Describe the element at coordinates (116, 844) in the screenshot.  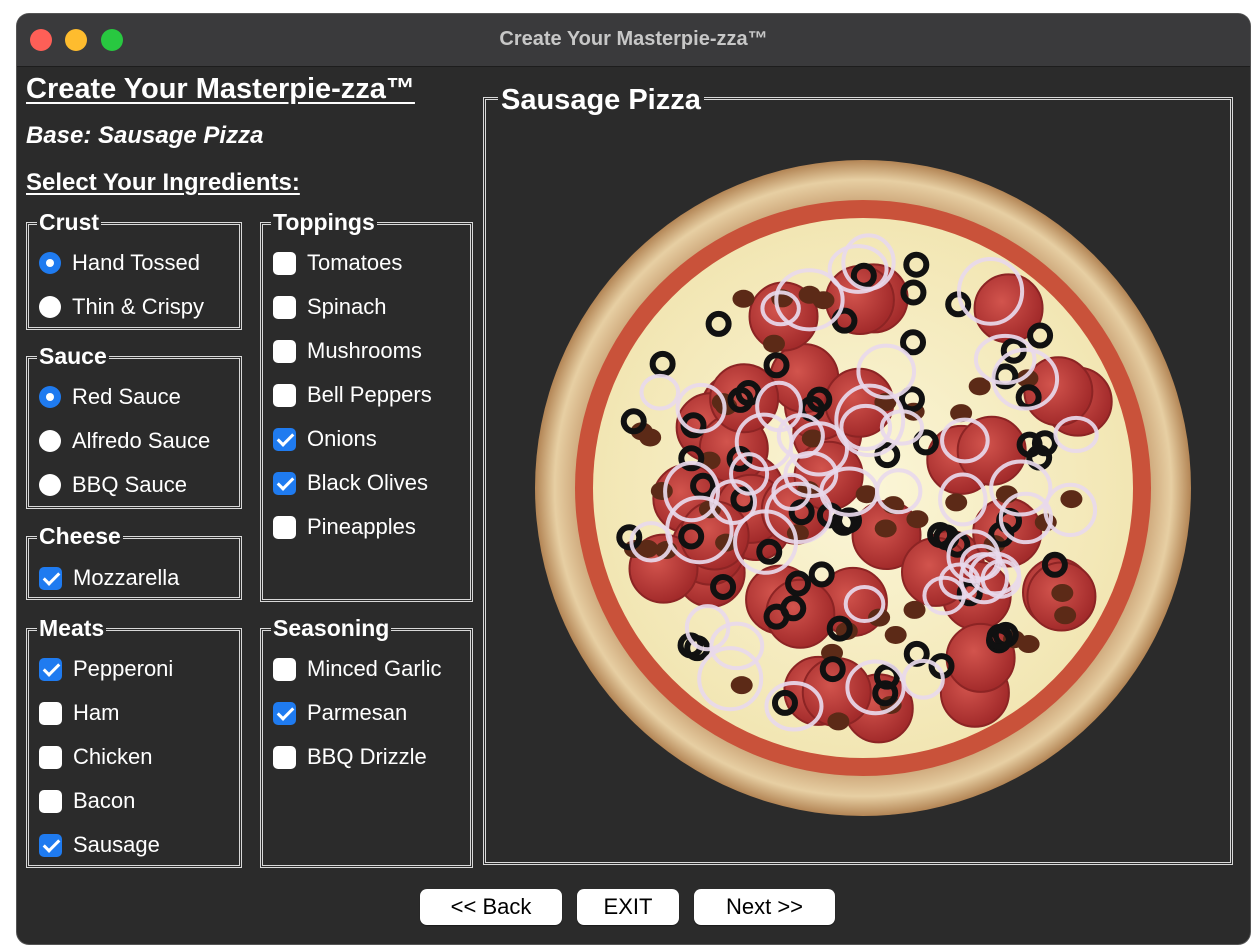
I see `option-label: Sausage` at that location.